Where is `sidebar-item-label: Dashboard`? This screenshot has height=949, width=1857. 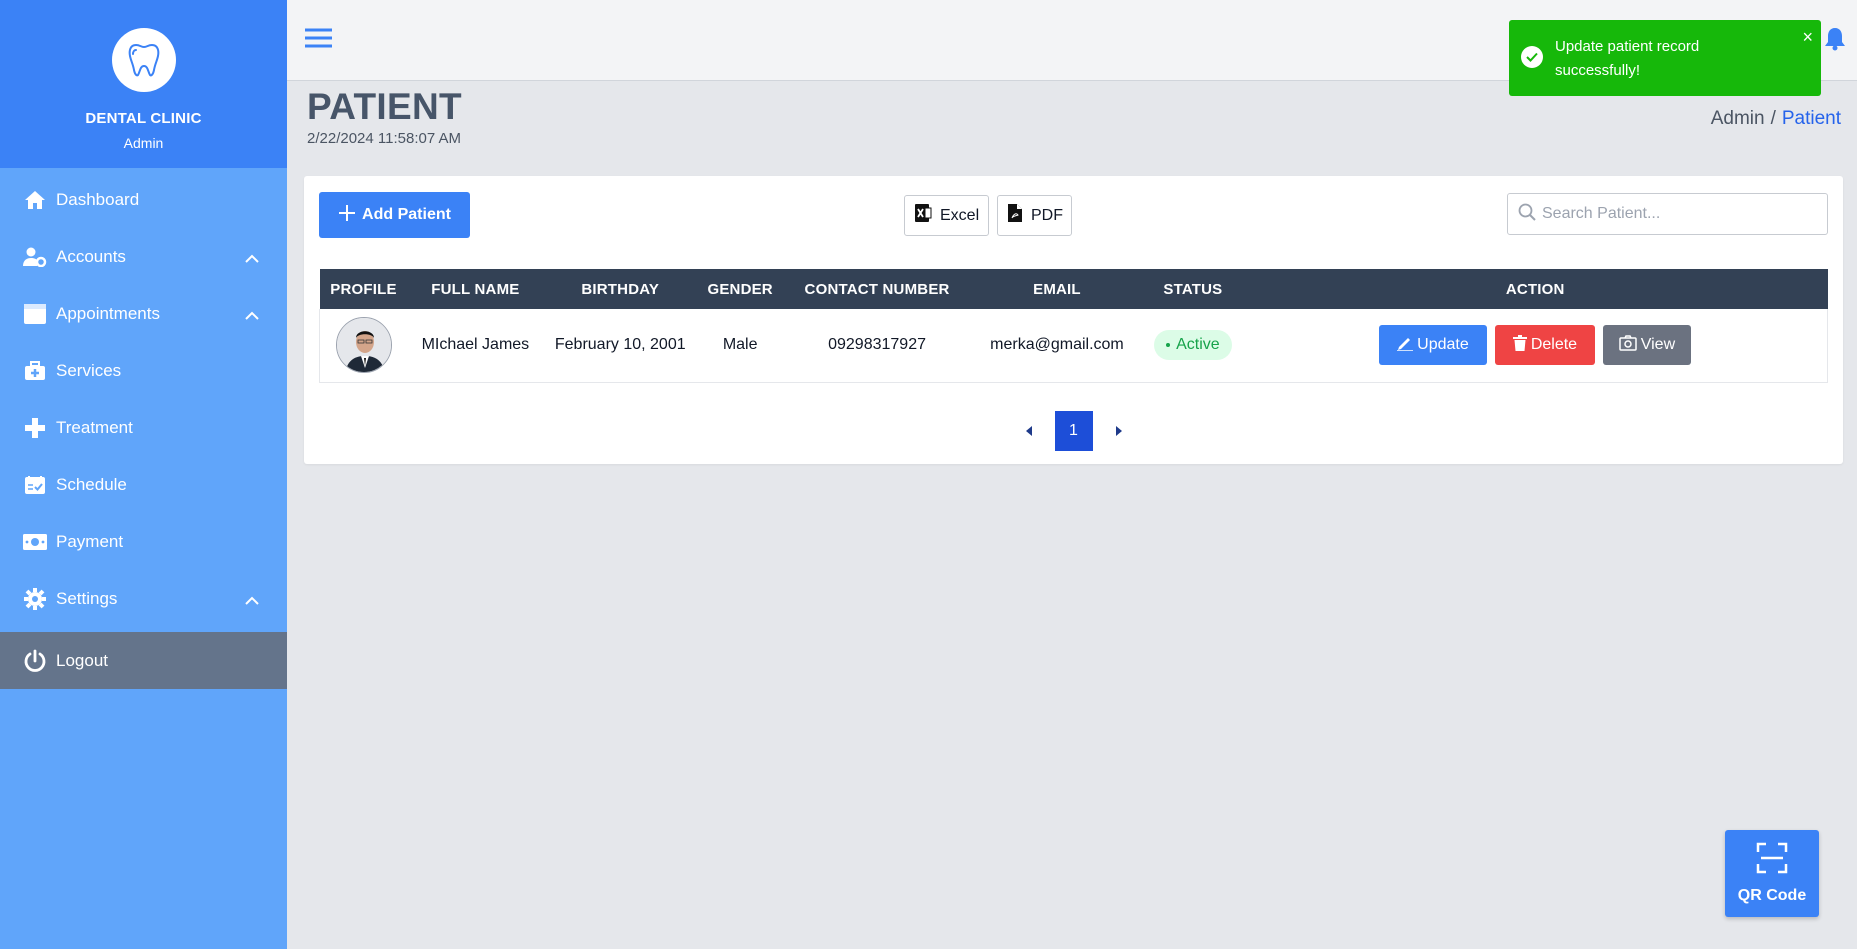
sidebar-item-label: Dashboard is located at coordinates (98, 199).